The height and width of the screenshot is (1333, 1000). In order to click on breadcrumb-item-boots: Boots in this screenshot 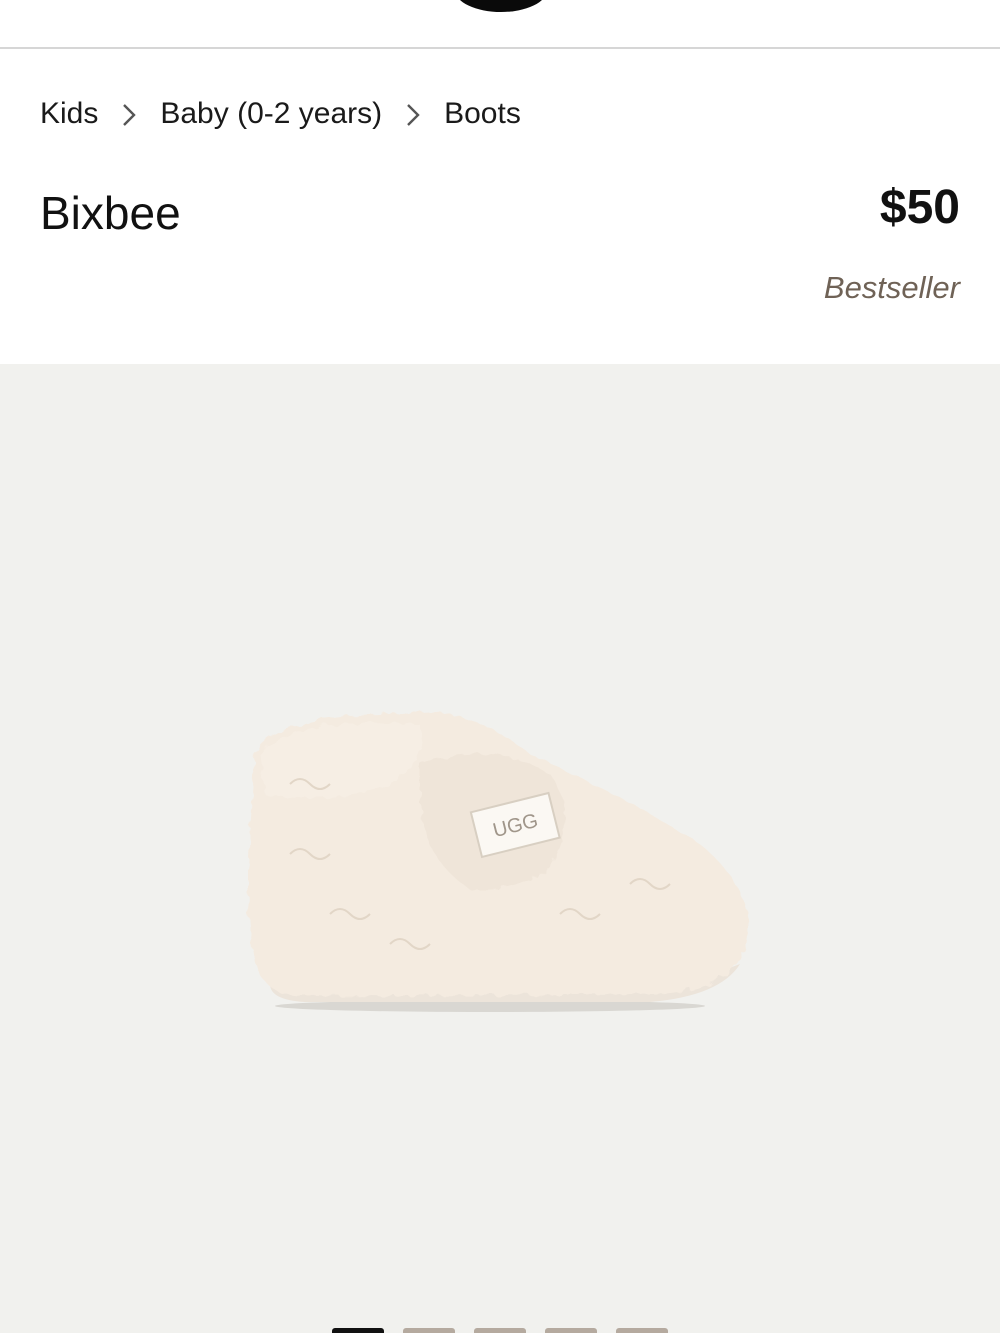, I will do `click(482, 114)`.